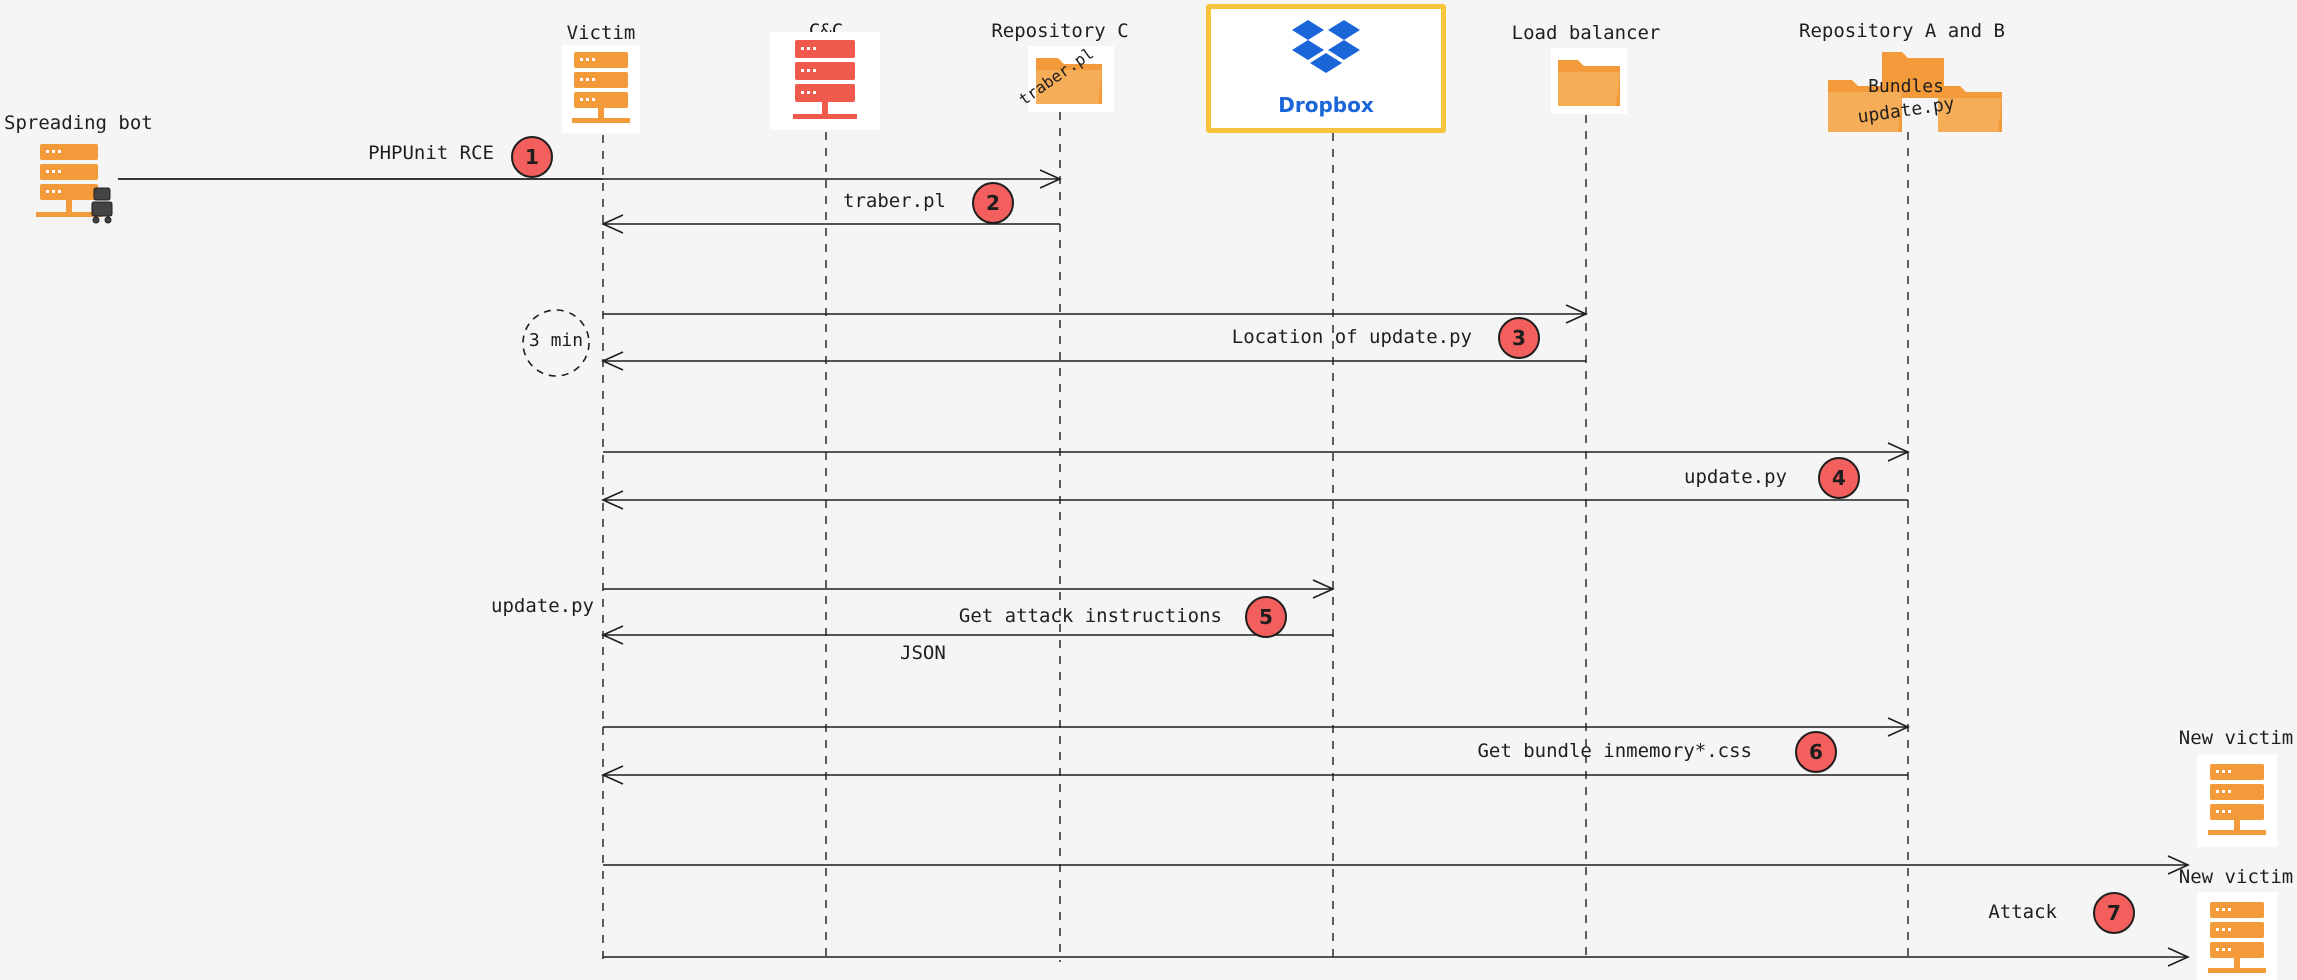  What do you see at coordinates (825, 79) in the screenshot?
I see `cnc-server-icon` at bounding box center [825, 79].